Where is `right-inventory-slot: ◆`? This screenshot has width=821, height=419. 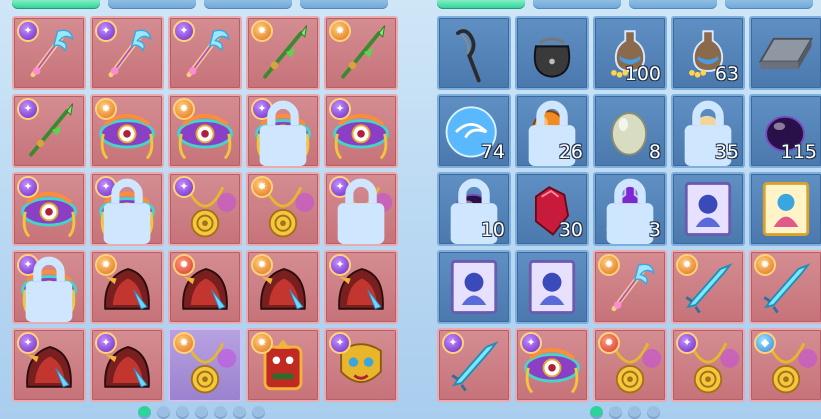
right-inventory-slot: ◆ is located at coordinates (785, 365).